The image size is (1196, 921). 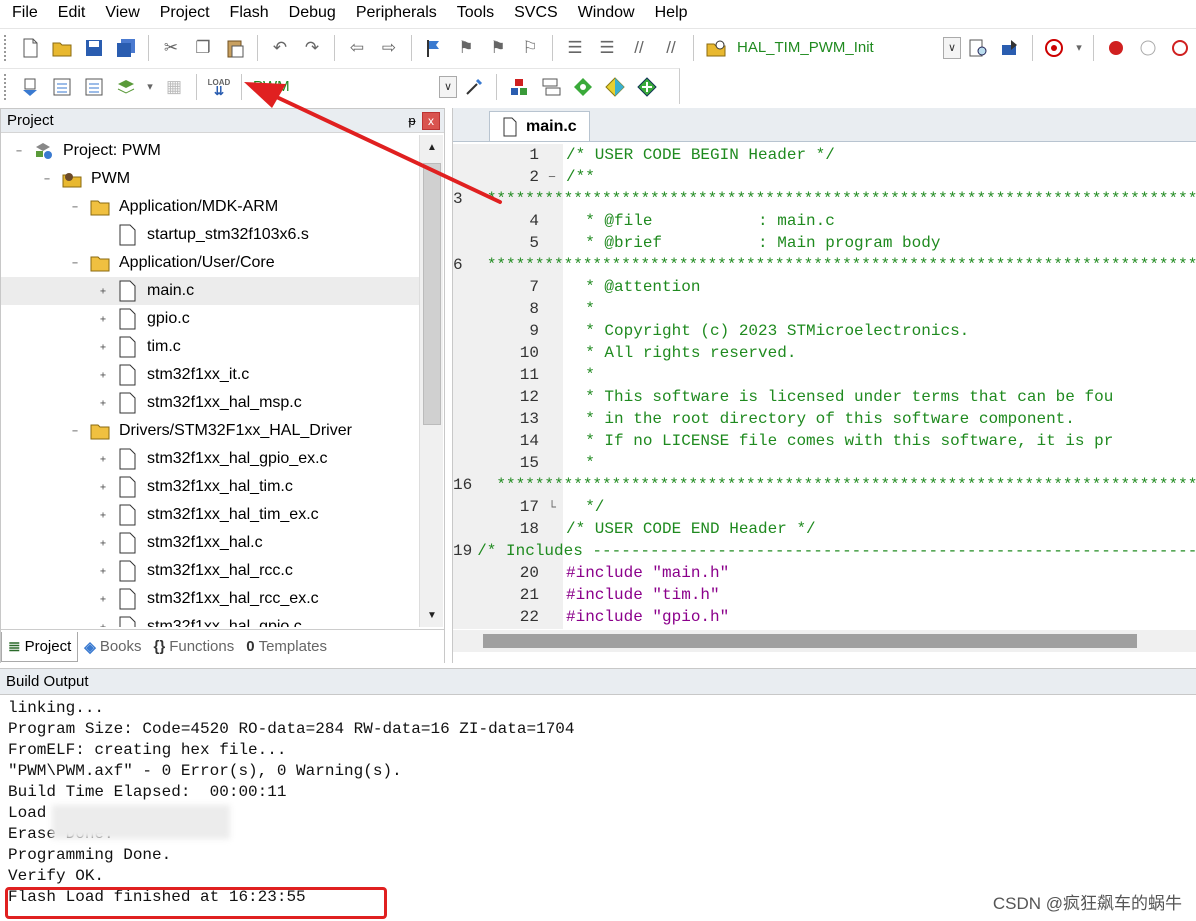 What do you see at coordinates (171, 48) in the screenshot?
I see `cut-icon: ✂` at bounding box center [171, 48].